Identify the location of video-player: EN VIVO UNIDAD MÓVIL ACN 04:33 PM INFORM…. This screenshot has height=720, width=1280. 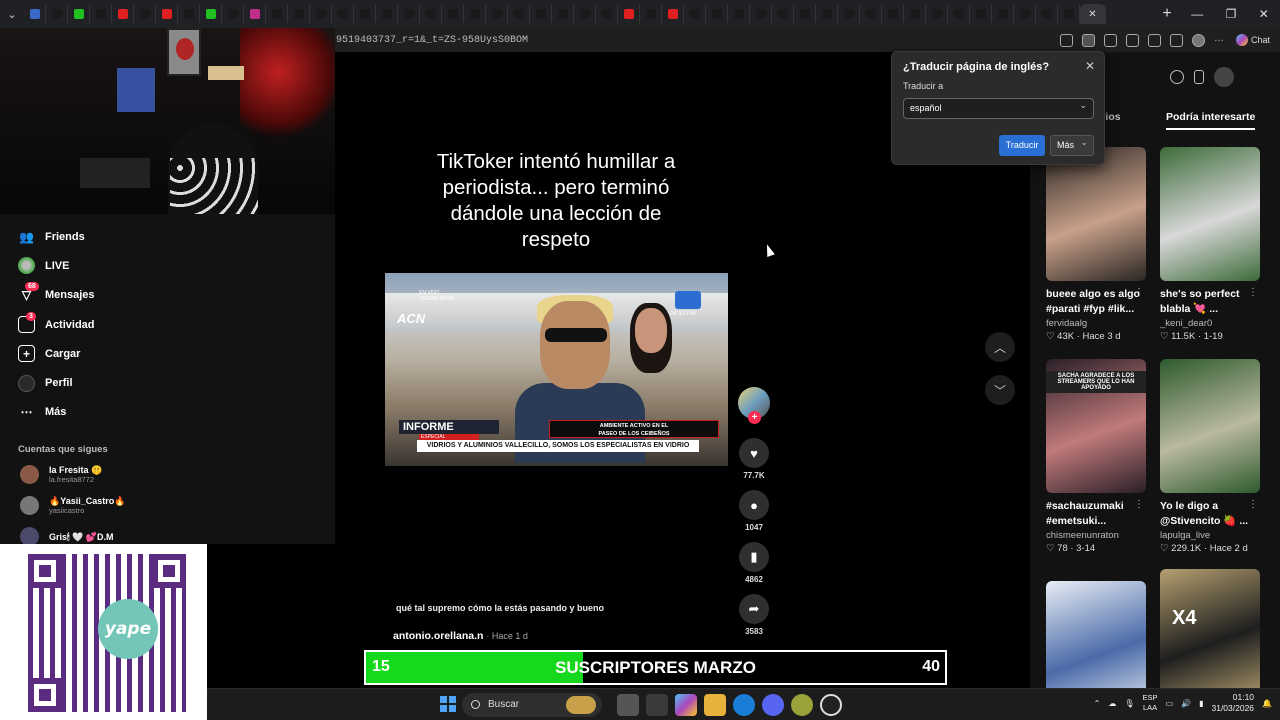
(556, 369).